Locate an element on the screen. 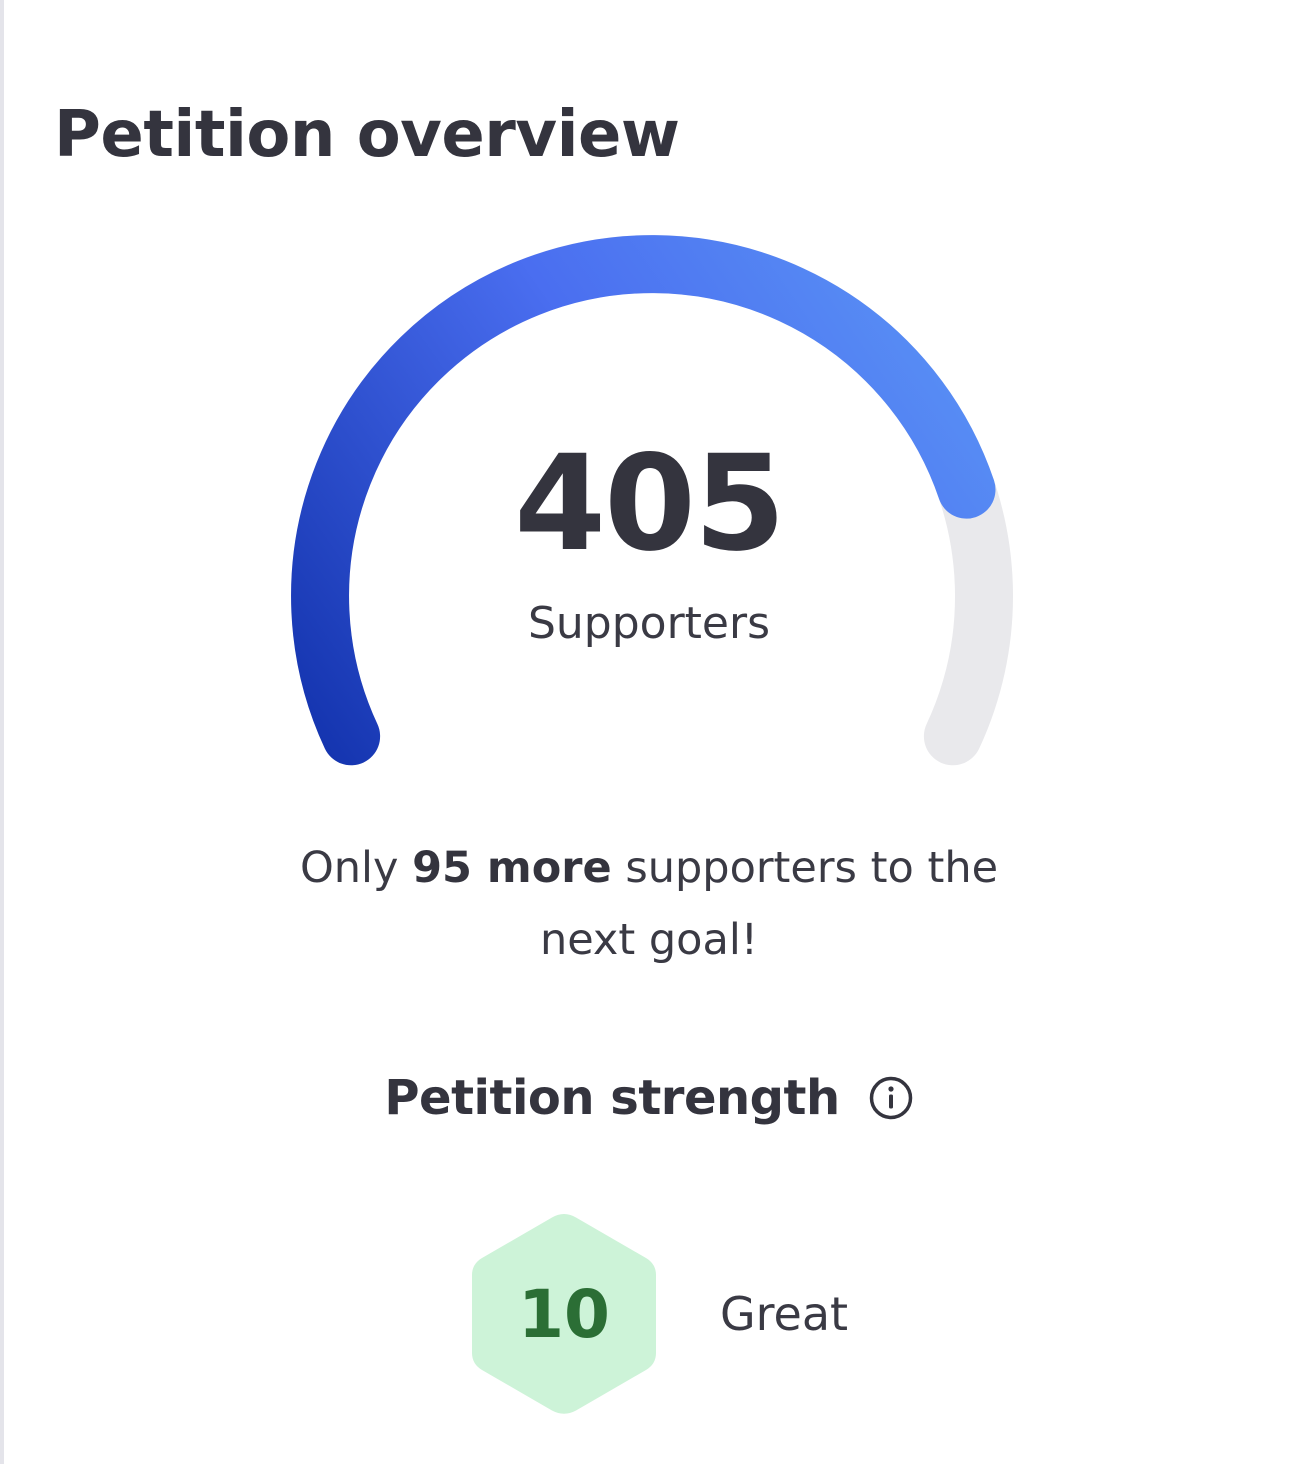  score-hexagon-badge: 10 is located at coordinates (564, 1314).